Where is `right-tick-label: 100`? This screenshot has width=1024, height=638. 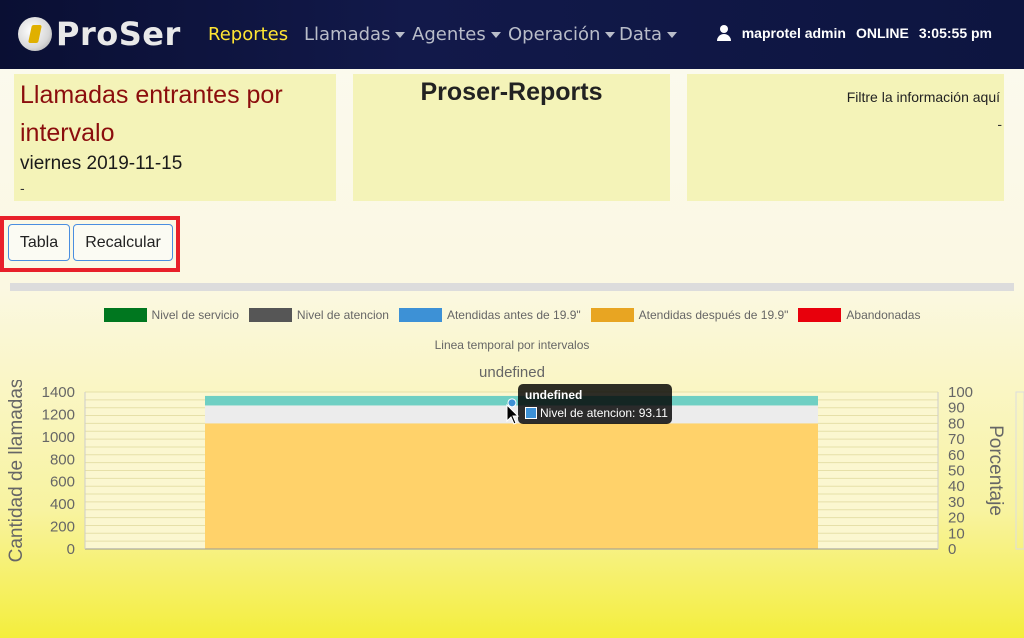
right-tick-label: 100 is located at coordinates (960, 392).